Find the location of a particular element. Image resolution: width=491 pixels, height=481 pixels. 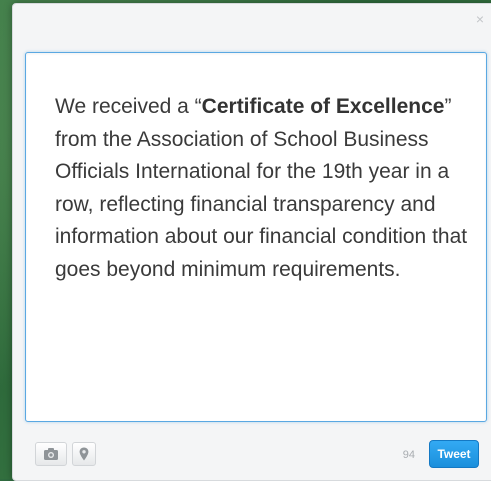

add-photo-button is located at coordinates (51, 454).